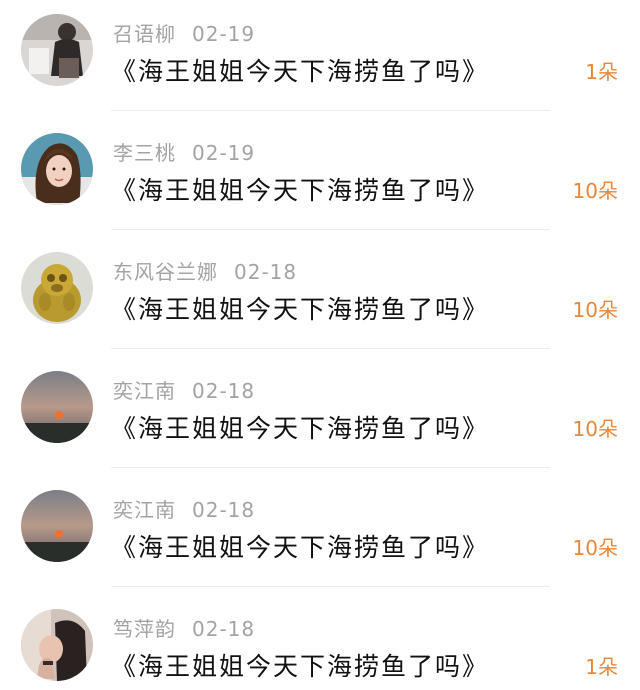 The image size is (640, 690). I want to click on comment-meta: 召语柳 02-19, so click(184, 32).